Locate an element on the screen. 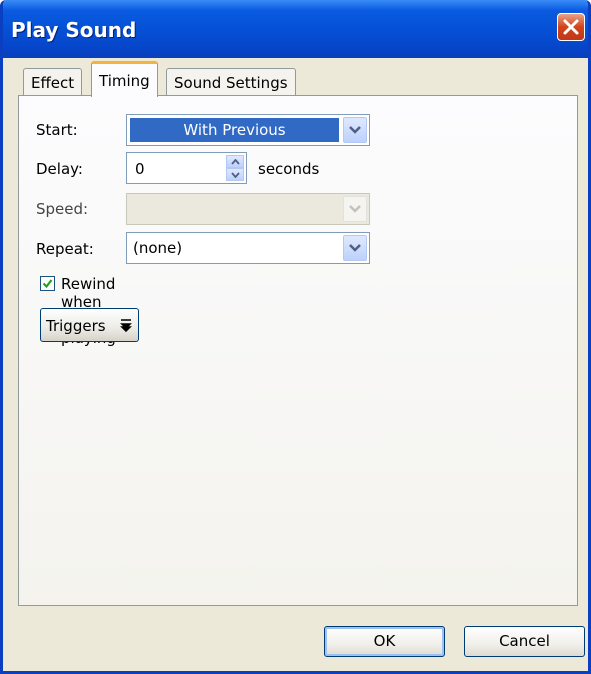 This screenshot has width=591, height=674. start-select-arrow is located at coordinates (355, 130).